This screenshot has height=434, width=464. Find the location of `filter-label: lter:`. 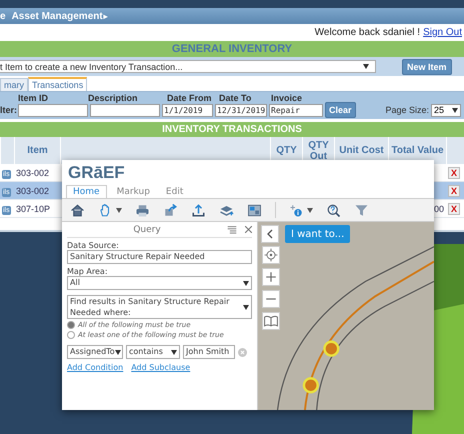

filter-label: lter: is located at coordinates (8, 110).